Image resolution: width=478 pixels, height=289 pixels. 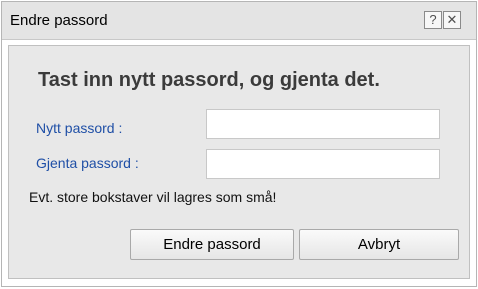 I want to click on lowercase-note: Evt. store bokstaver vil lagres som små!, so click(x=153, y=197).